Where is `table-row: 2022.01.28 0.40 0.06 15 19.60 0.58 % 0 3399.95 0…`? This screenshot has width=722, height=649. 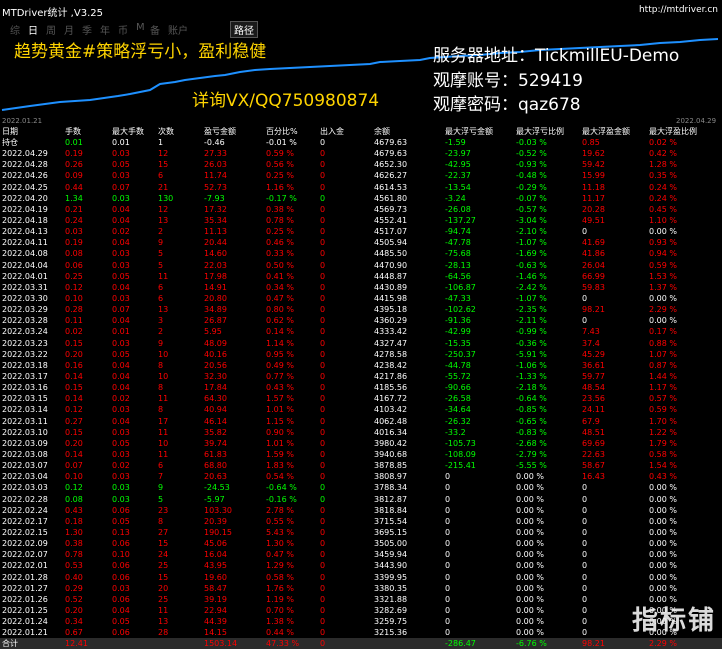 table-row: 2022.01.28 0.40 0.06 15 19.60 0.58 % 0 3399.95 0… is located at coordinates (361, 576).